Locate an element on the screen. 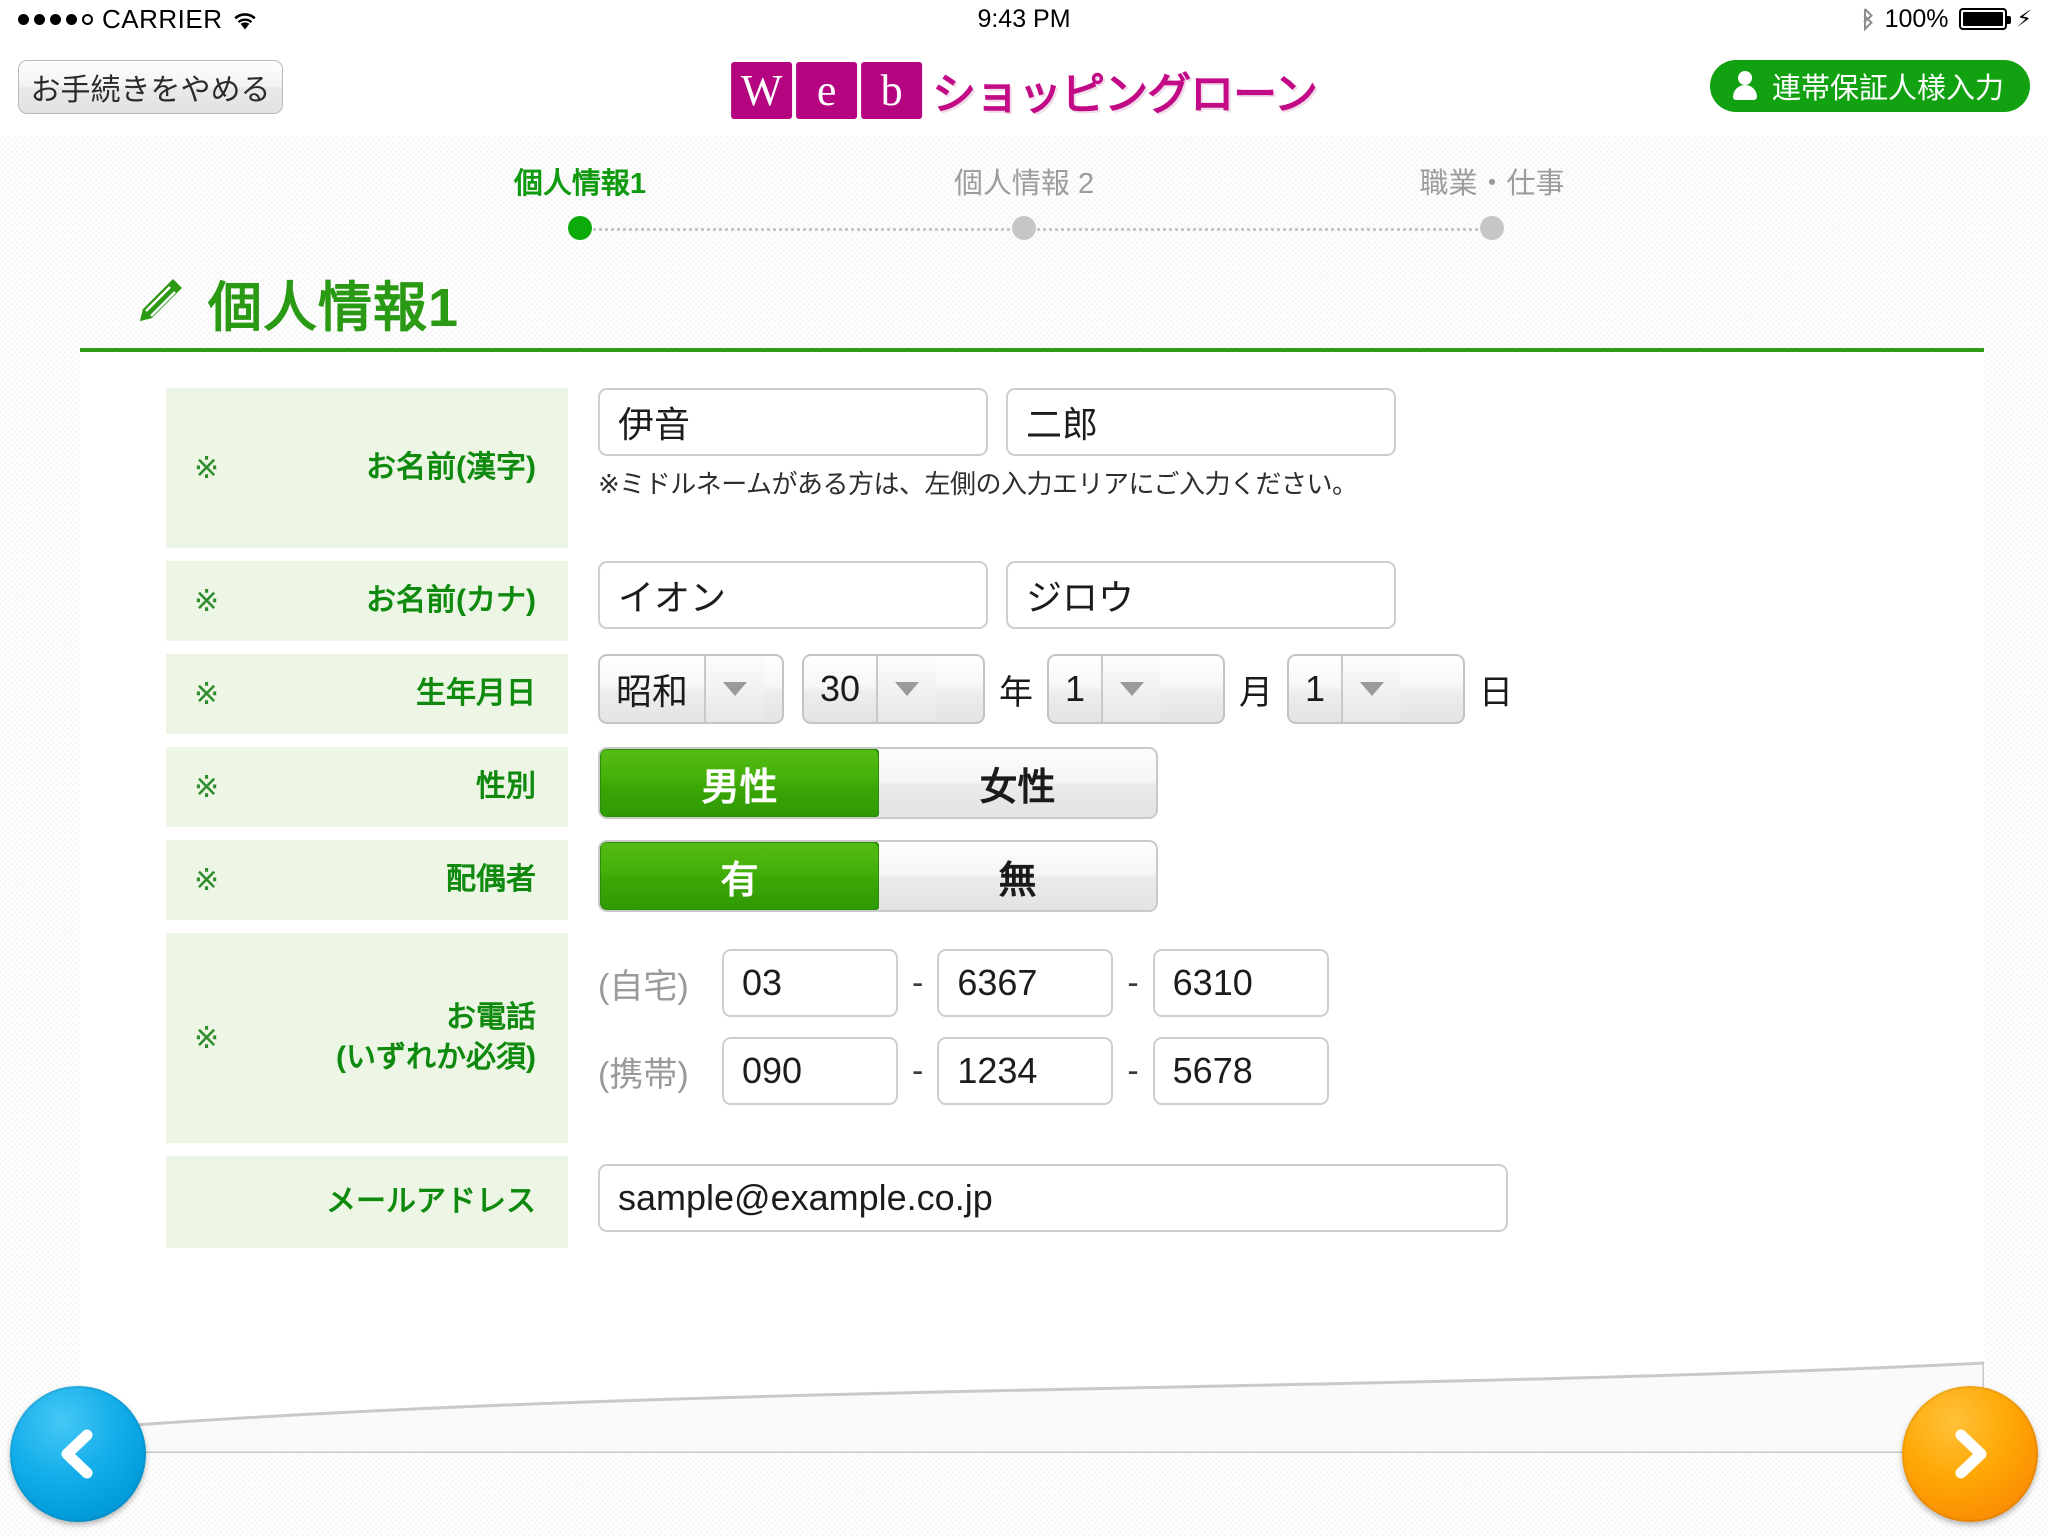 This screenshot has width=2048, height=1536. label-date-of-birth: 生年月日 is located at coordinates (476, 693).